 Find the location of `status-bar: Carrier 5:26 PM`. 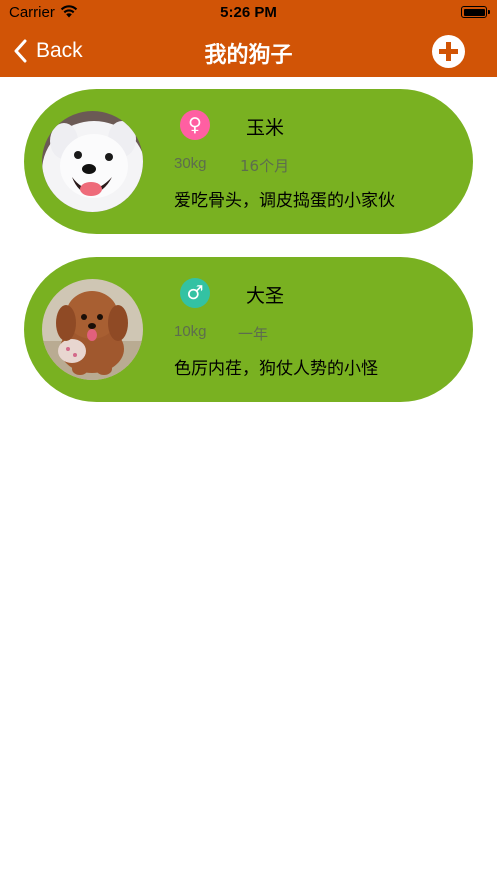

status-bar: Carrier 5:26 PM is located at coordinates (248, 13).